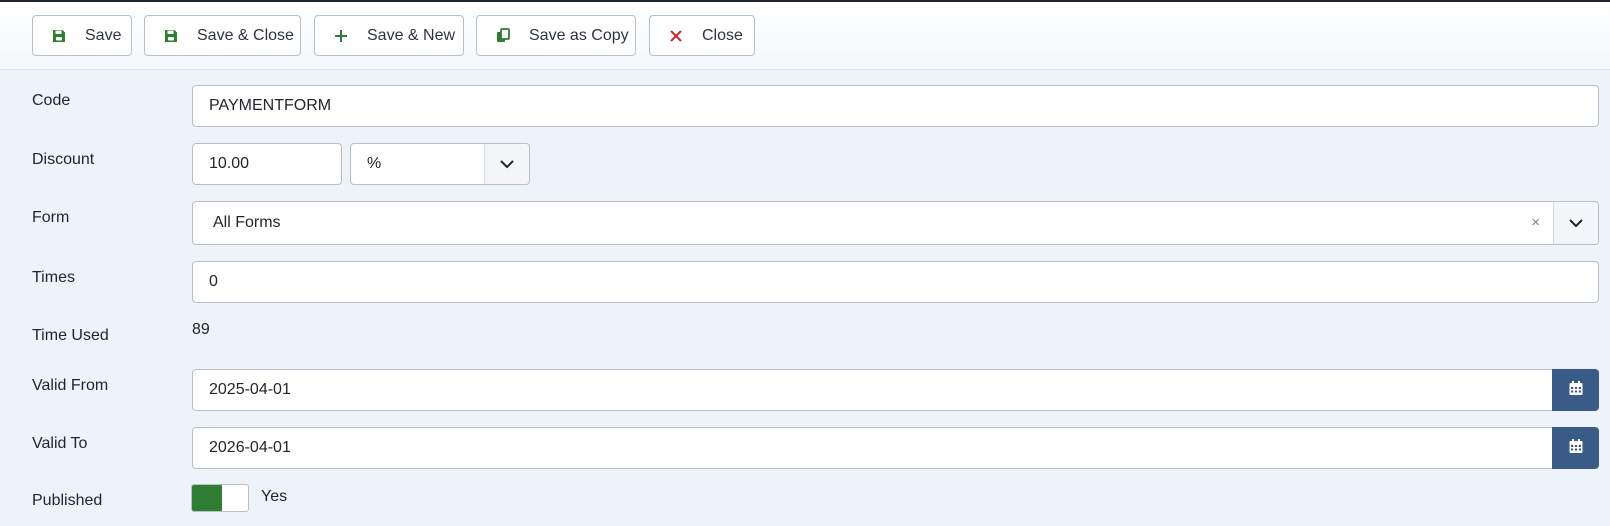 This screenshot has height=526, width=1610. Describe the element at coordinates (103, 35) in the screenshot. I see `save-button-label: Save` at that location.